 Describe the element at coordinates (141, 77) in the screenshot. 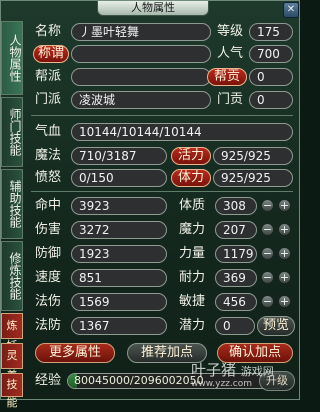

I see `guild-field` at that location.